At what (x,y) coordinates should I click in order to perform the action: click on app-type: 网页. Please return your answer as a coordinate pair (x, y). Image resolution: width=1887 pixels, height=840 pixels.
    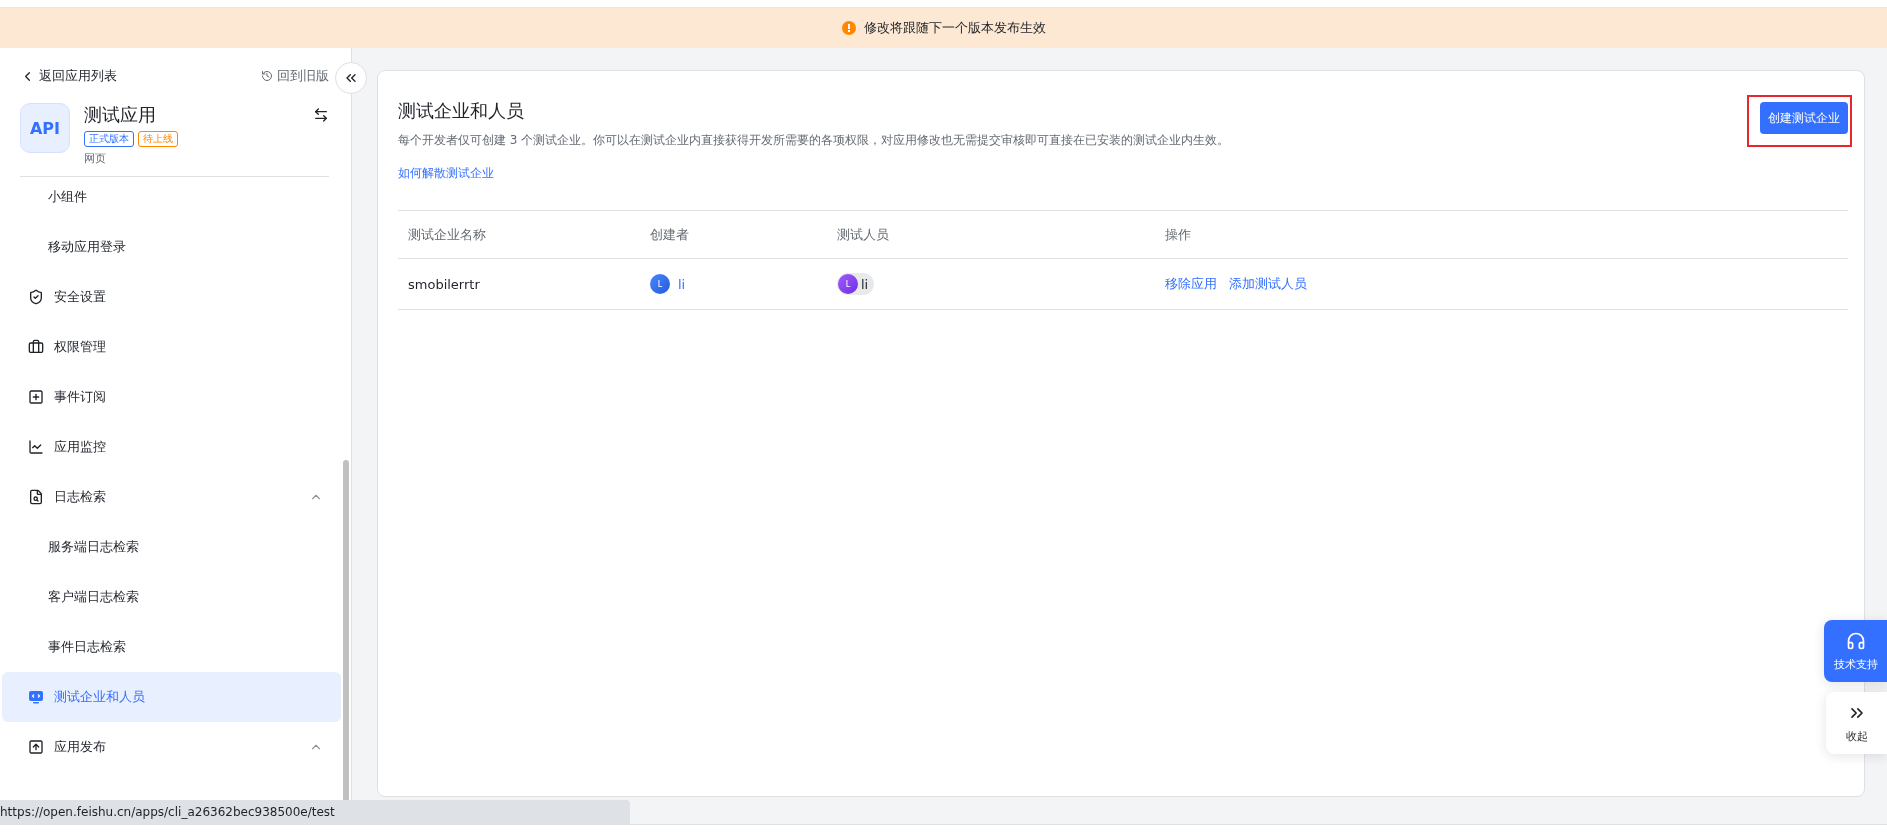
    Looking at the image, I should click on (95, 158).